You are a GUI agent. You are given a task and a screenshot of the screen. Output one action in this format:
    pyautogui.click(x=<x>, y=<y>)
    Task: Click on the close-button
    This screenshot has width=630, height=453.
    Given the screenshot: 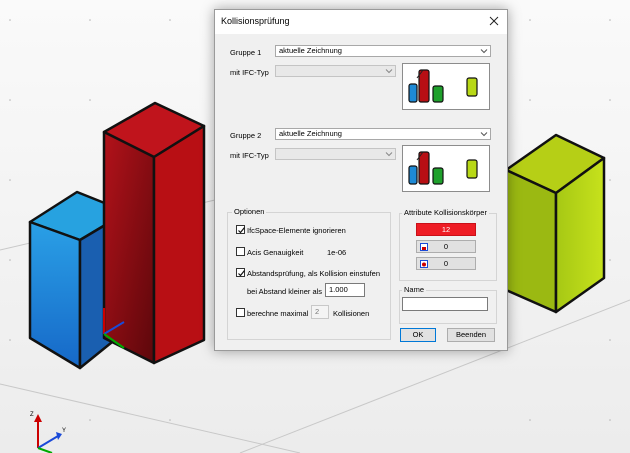 What is the action you would take?
    pyautogui.click(x=494, y=21)
    